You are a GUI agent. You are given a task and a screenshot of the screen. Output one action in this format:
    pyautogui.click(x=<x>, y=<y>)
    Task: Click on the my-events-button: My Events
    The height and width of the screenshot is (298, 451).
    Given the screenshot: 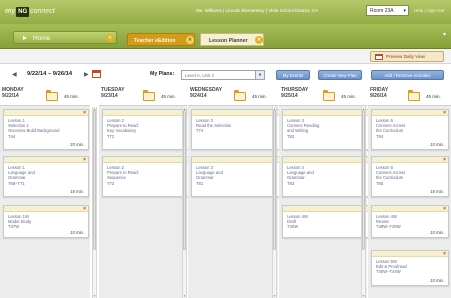 What is the action you would take?
    pyautogui.click(x=293, y=75)
    